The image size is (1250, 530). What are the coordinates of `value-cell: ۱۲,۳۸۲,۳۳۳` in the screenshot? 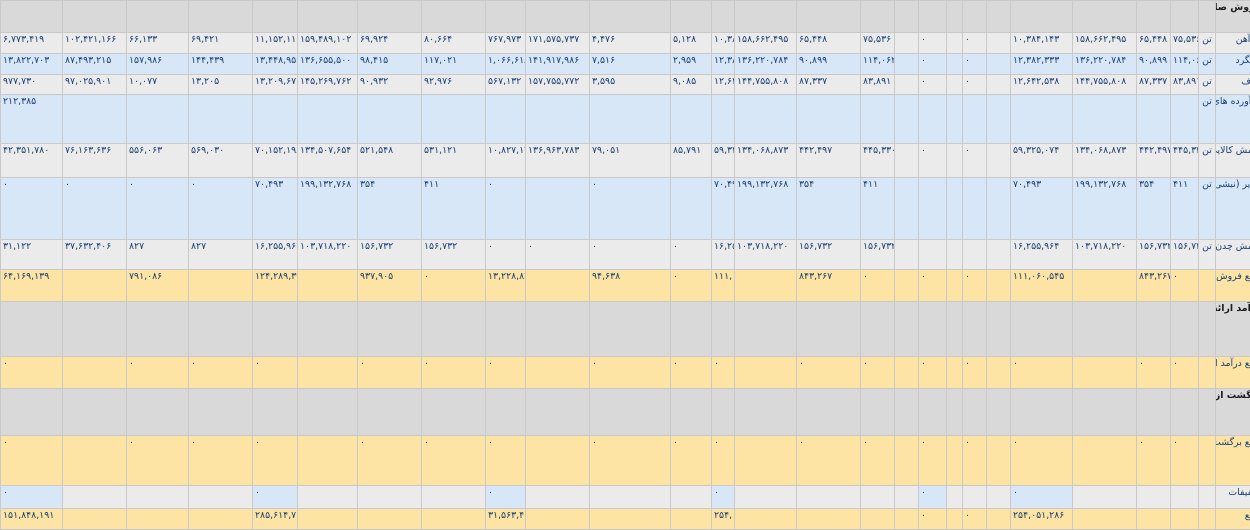 It's located at (1041, 64).